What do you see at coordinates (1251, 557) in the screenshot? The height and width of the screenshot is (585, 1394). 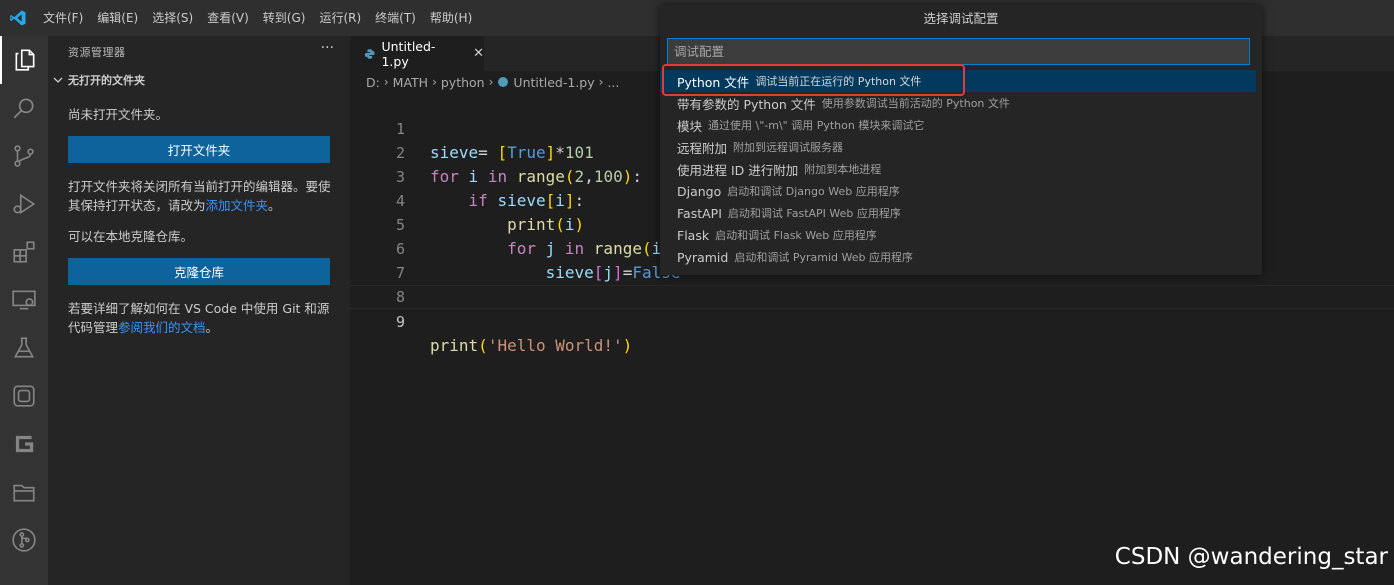 I see `watermark: CSDN @wandering_star` at bounding box center [1251, 557].